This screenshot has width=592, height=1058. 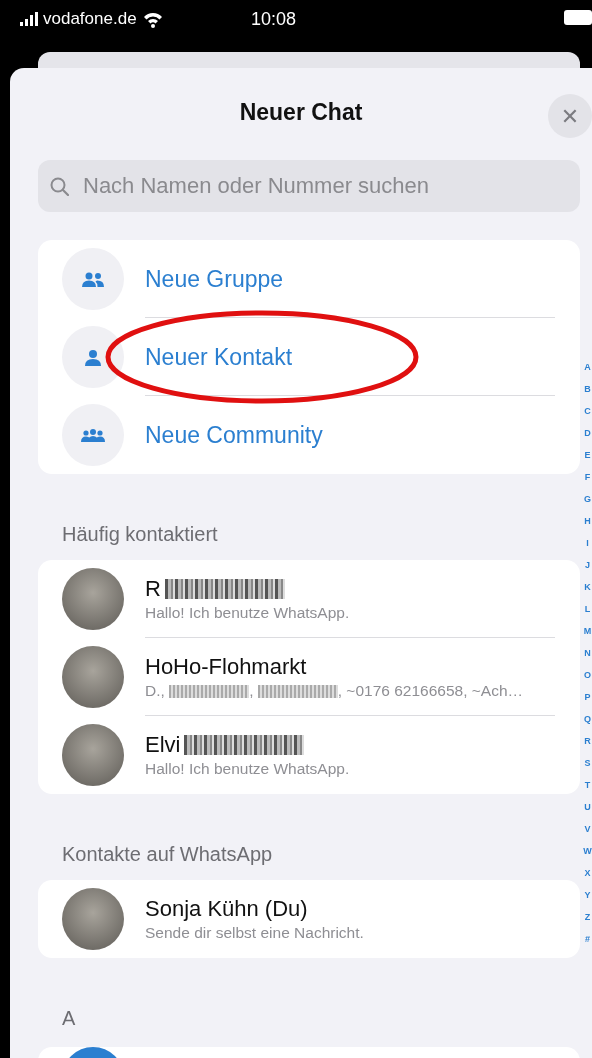 What do you see at coordinates (90, 19) in the screenshot?
I see `carrier-name: vodafone.de` at bounding box center [90, 19].